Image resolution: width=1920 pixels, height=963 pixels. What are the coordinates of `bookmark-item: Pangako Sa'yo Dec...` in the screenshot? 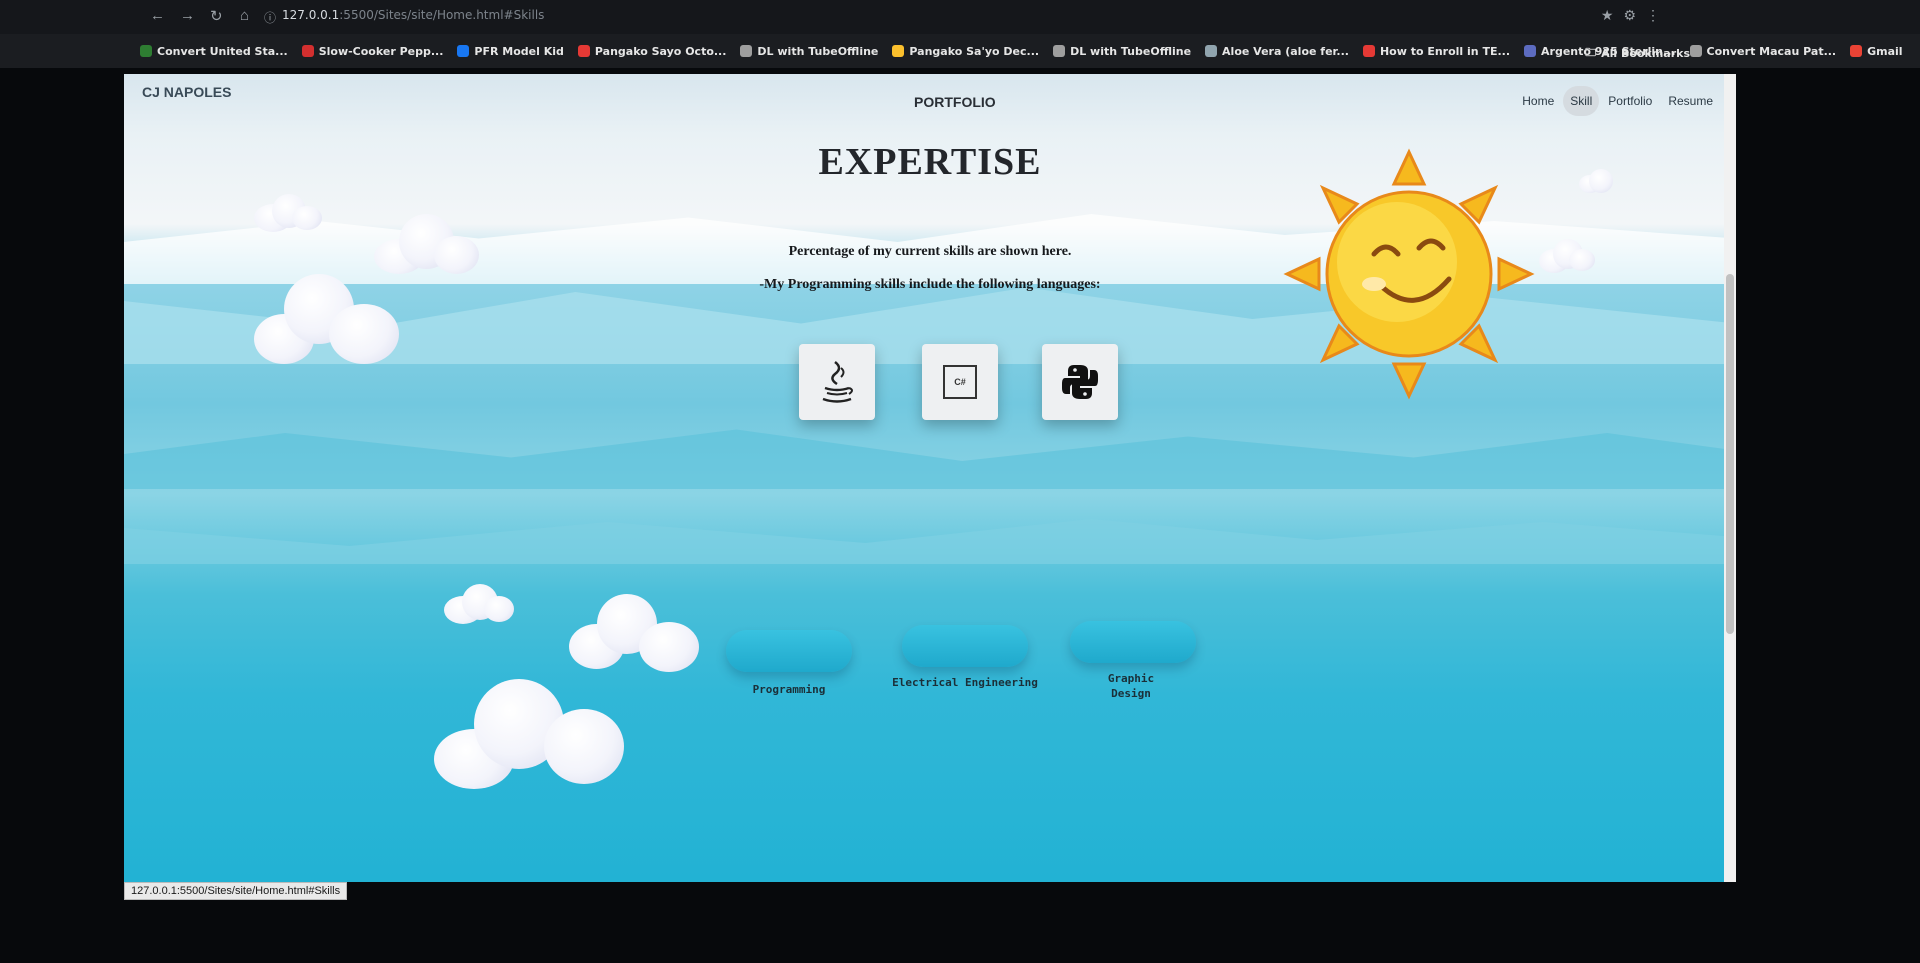 It's located at (965, 51).